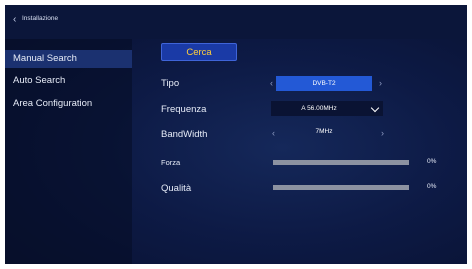  Describe the element at coordinates (432, 186) in the screenshot. I see `qualita-percent: 0%` at that location.